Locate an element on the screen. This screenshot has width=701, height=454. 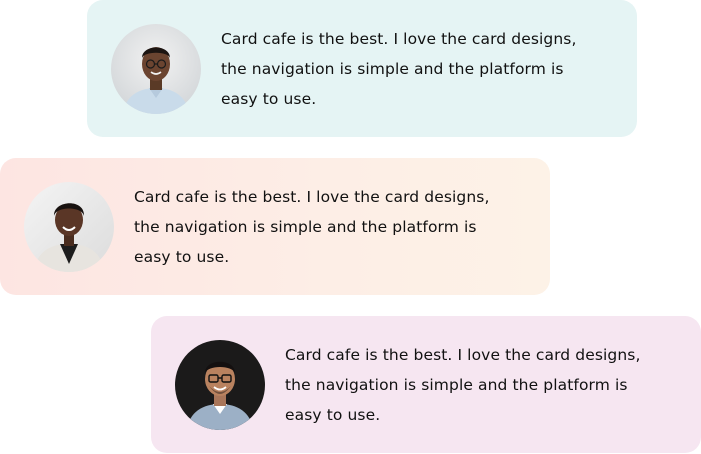
person-avatar-3-icon is located at coordinates (220, 385).